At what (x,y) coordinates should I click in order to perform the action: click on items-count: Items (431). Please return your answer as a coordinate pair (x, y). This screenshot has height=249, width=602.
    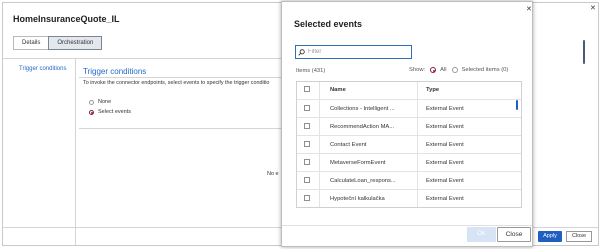
    Looking at the image, I should click on (311, 71).